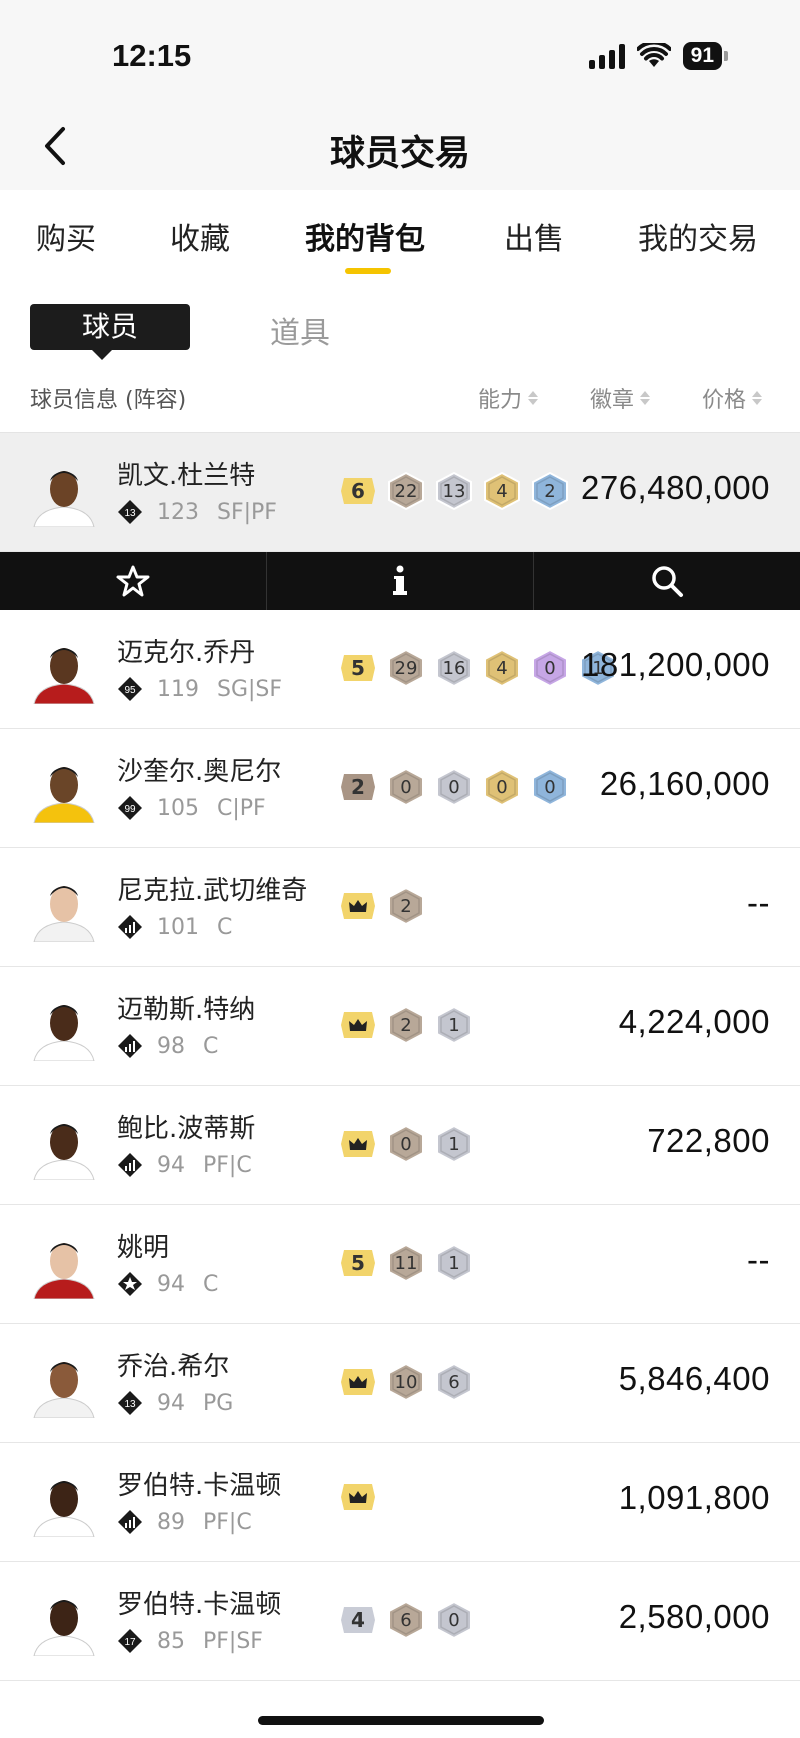  Describe the element at coordinates (508, 398) in the screenshot. I see `sort-ability: 能力` at that location.